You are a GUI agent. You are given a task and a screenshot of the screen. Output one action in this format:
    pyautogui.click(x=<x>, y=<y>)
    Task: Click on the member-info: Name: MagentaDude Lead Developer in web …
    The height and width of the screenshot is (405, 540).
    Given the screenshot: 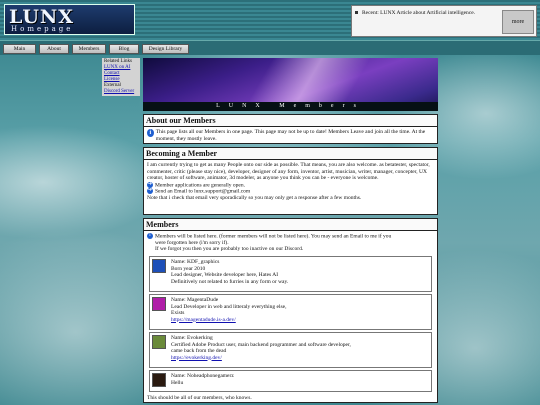 What is the action you would take?
    pyautogui.click(x=228, y=310)
    